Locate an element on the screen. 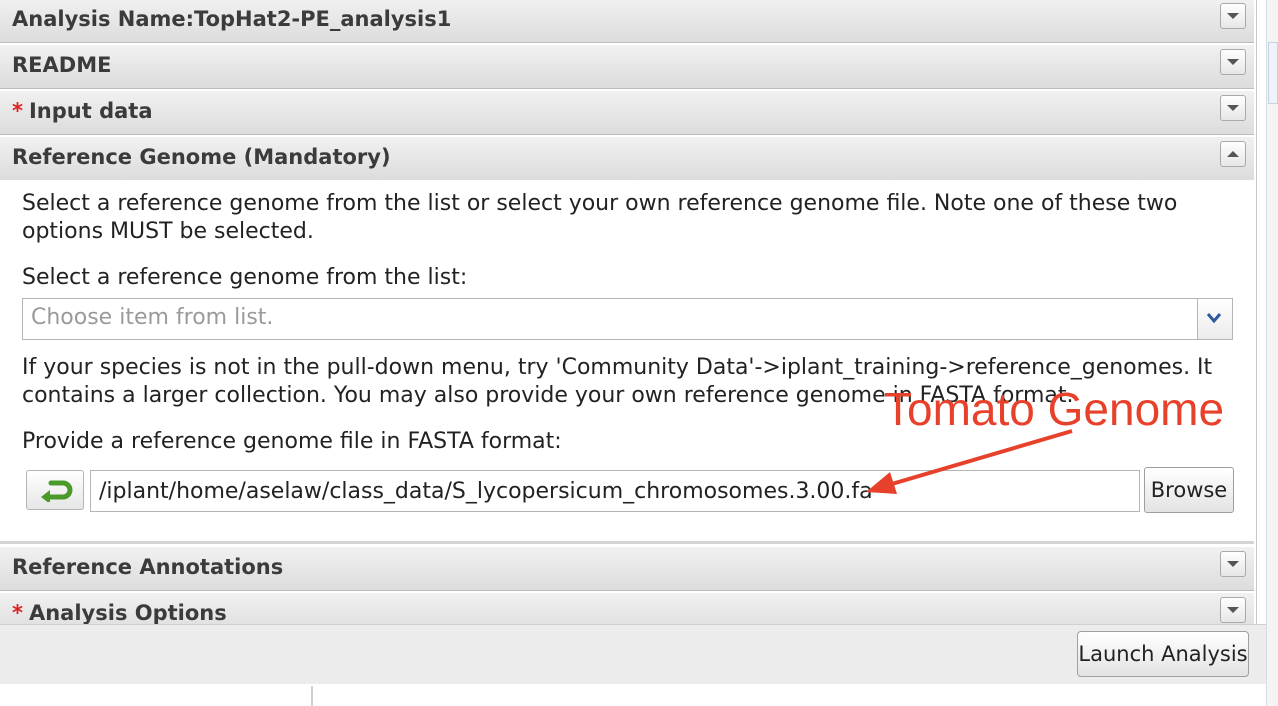  divider is located at coordinates (312, 696).